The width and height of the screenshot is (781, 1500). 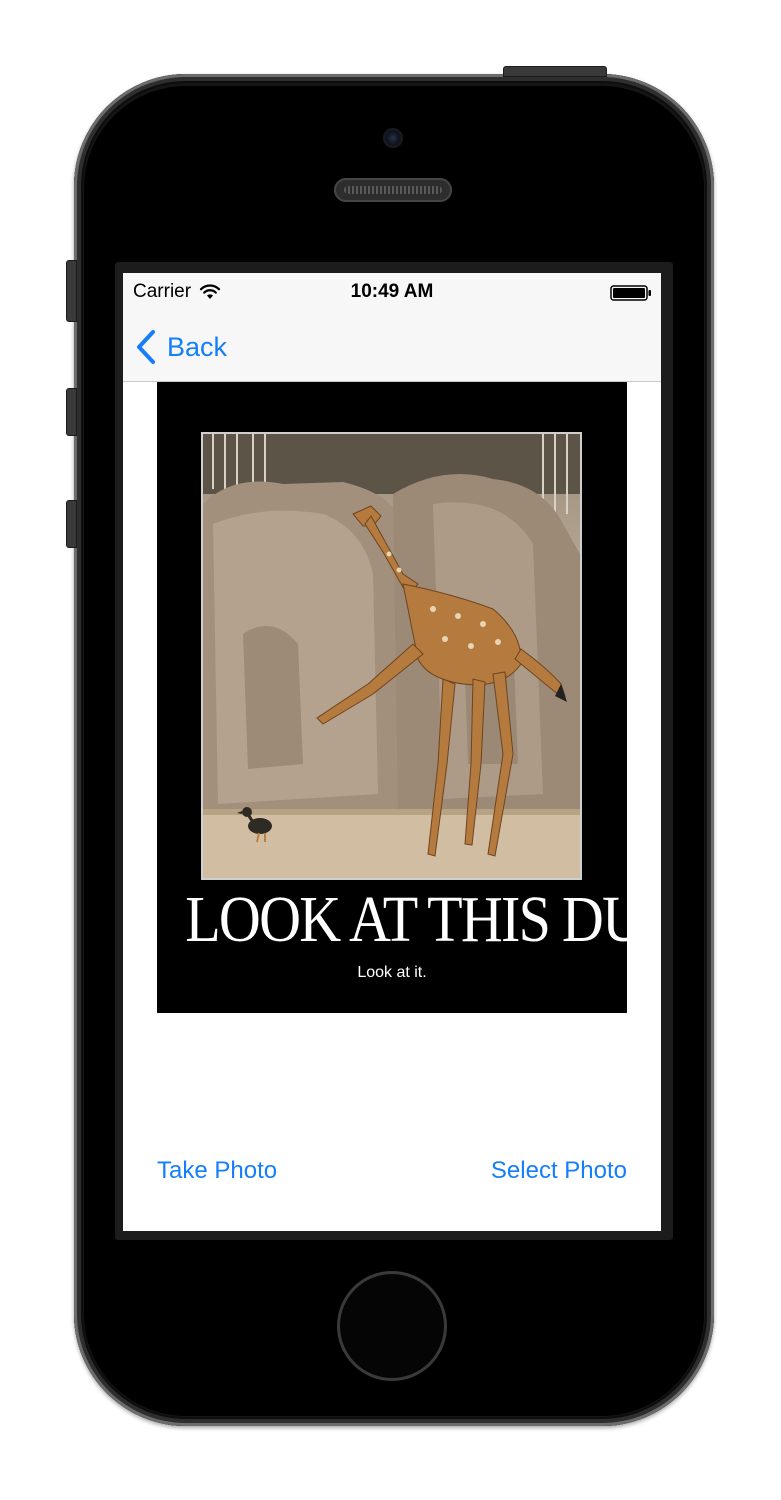 I want to click on status-time: 10:49 AM, so click(x=392, y=291).